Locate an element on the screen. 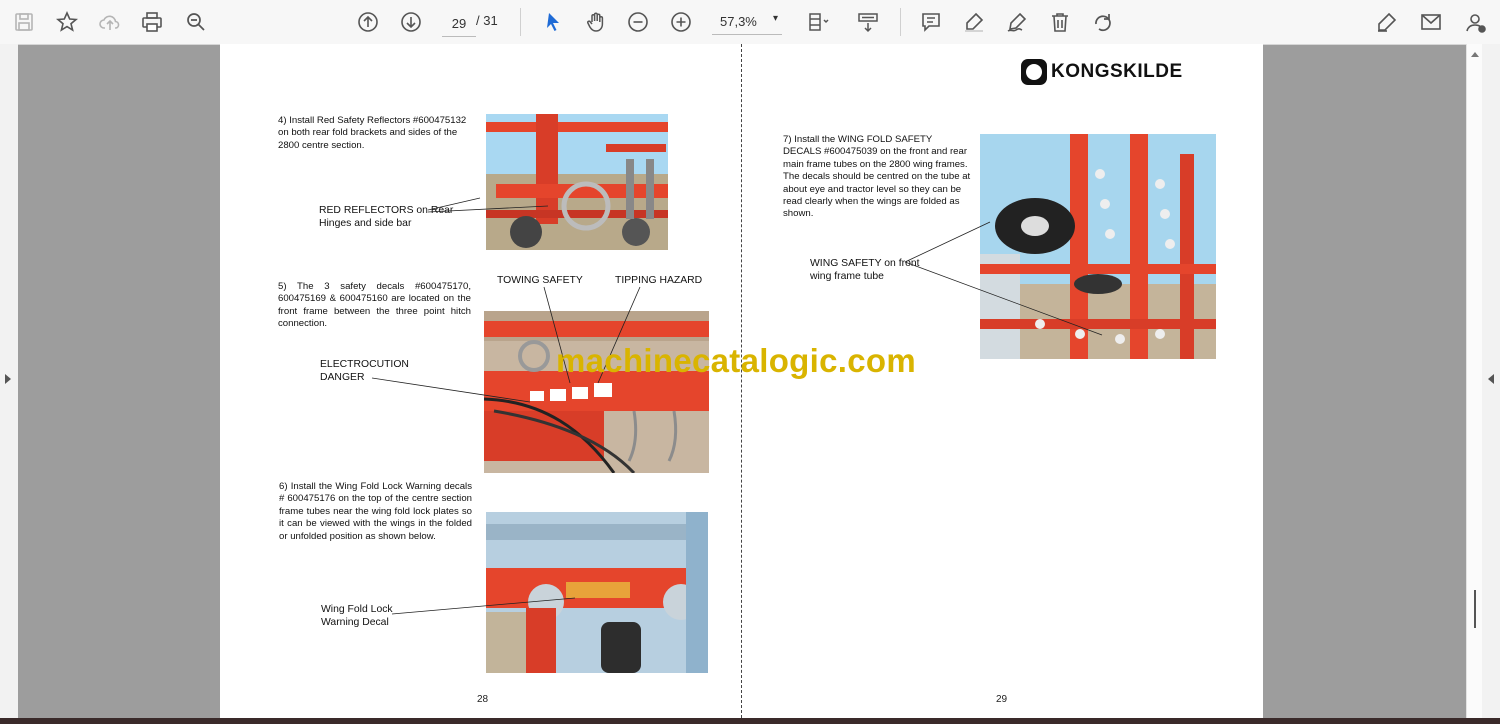 This screenshot has width=1500, height=724. right-panel-toggle is located at coordinates (1491, 382).